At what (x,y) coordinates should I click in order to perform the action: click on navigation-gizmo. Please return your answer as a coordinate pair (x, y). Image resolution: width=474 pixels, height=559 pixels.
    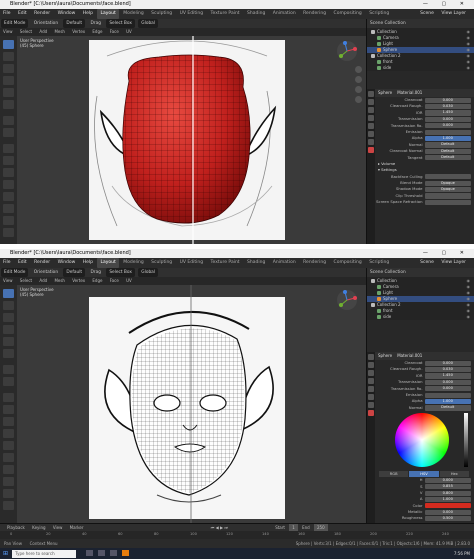
    Looking at the image, I should click on (347, 51).